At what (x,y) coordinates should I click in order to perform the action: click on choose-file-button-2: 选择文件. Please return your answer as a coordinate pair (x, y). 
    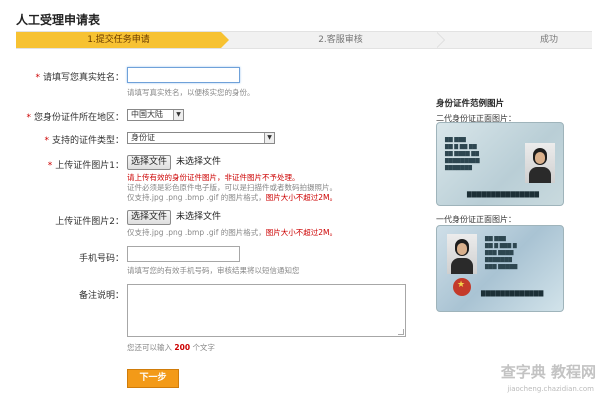
    Looking at the image, I should click on (149, 217).